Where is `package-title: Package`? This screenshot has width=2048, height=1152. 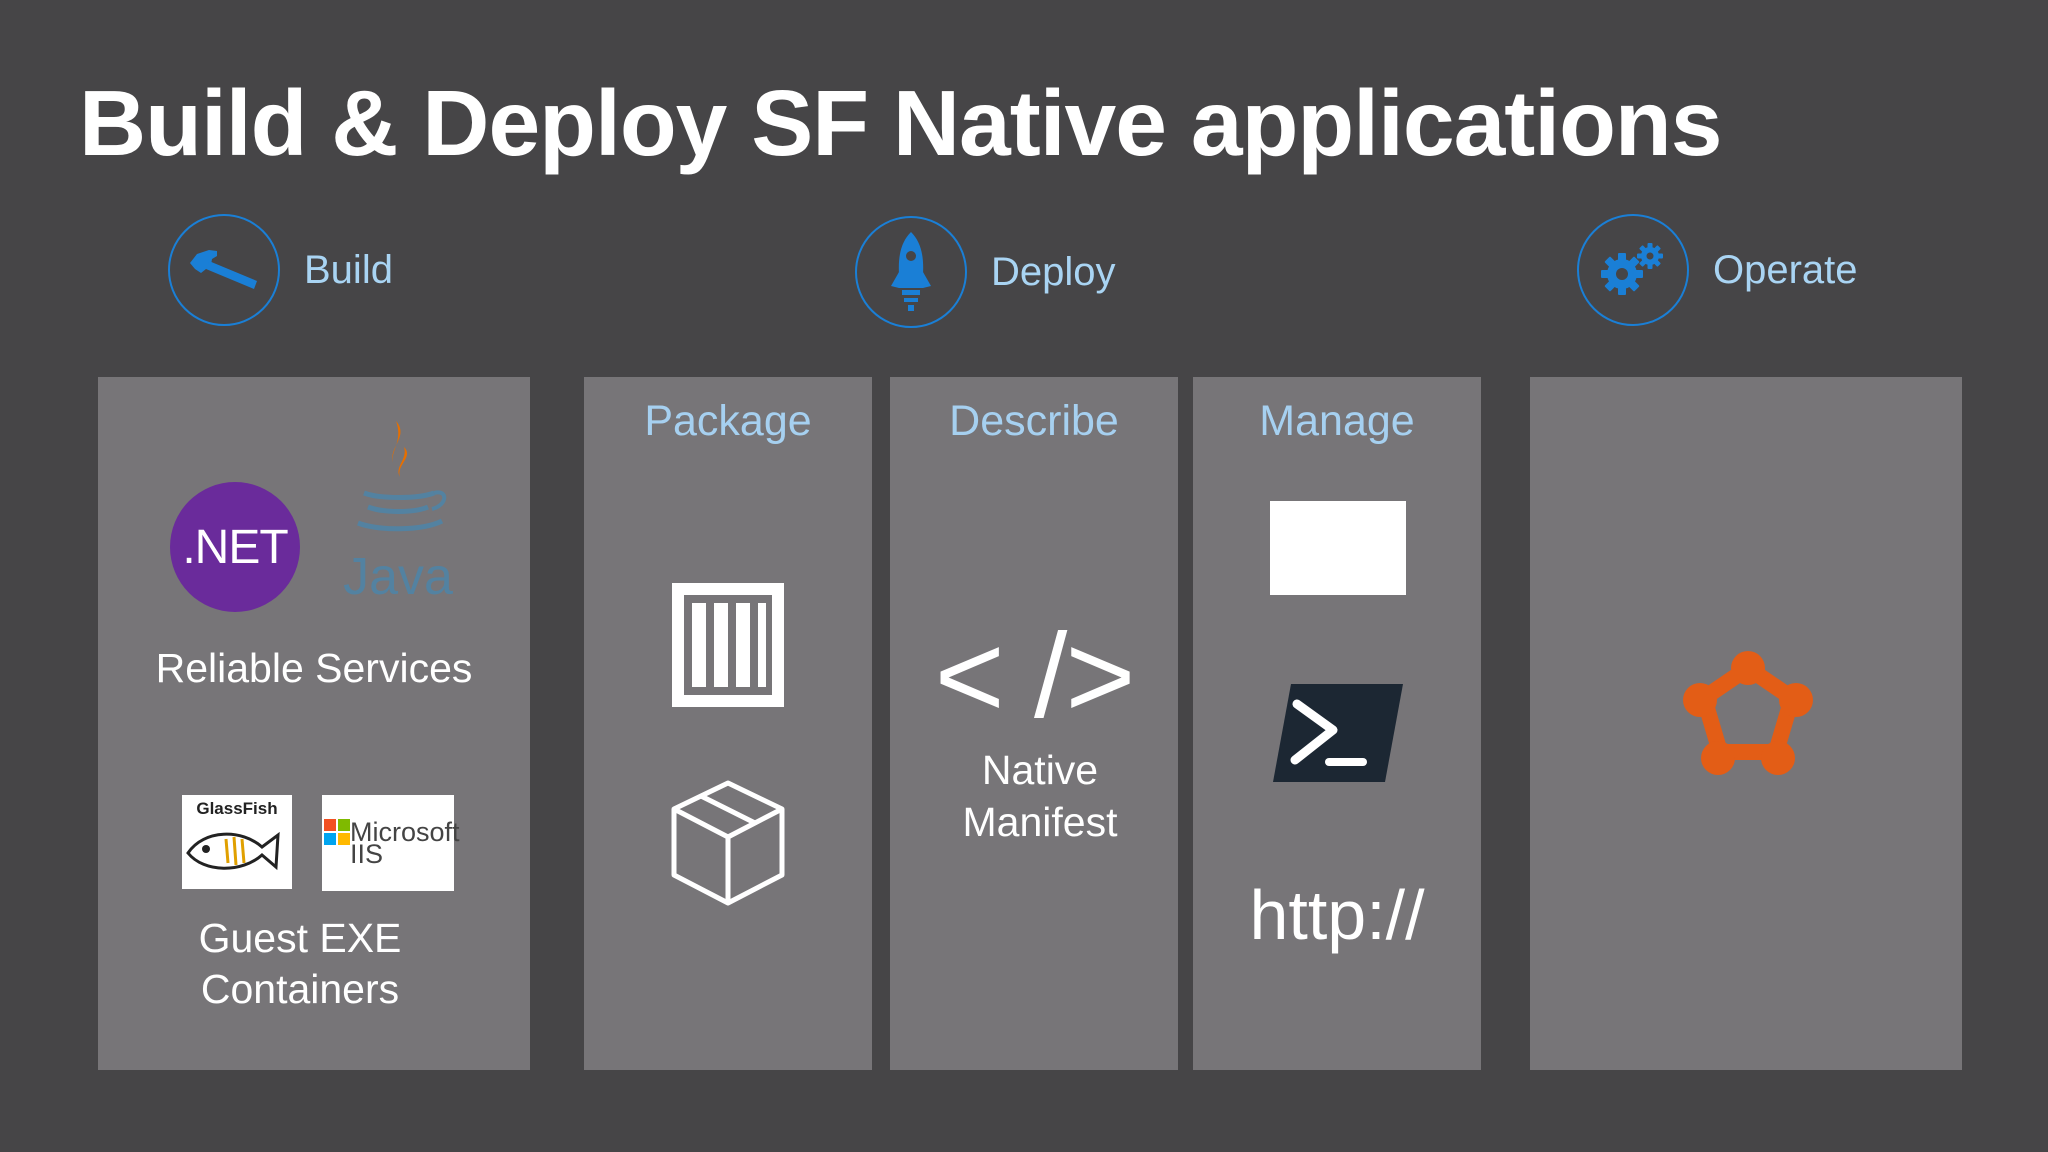
package-title: Package is located at coordinates (728, 421).